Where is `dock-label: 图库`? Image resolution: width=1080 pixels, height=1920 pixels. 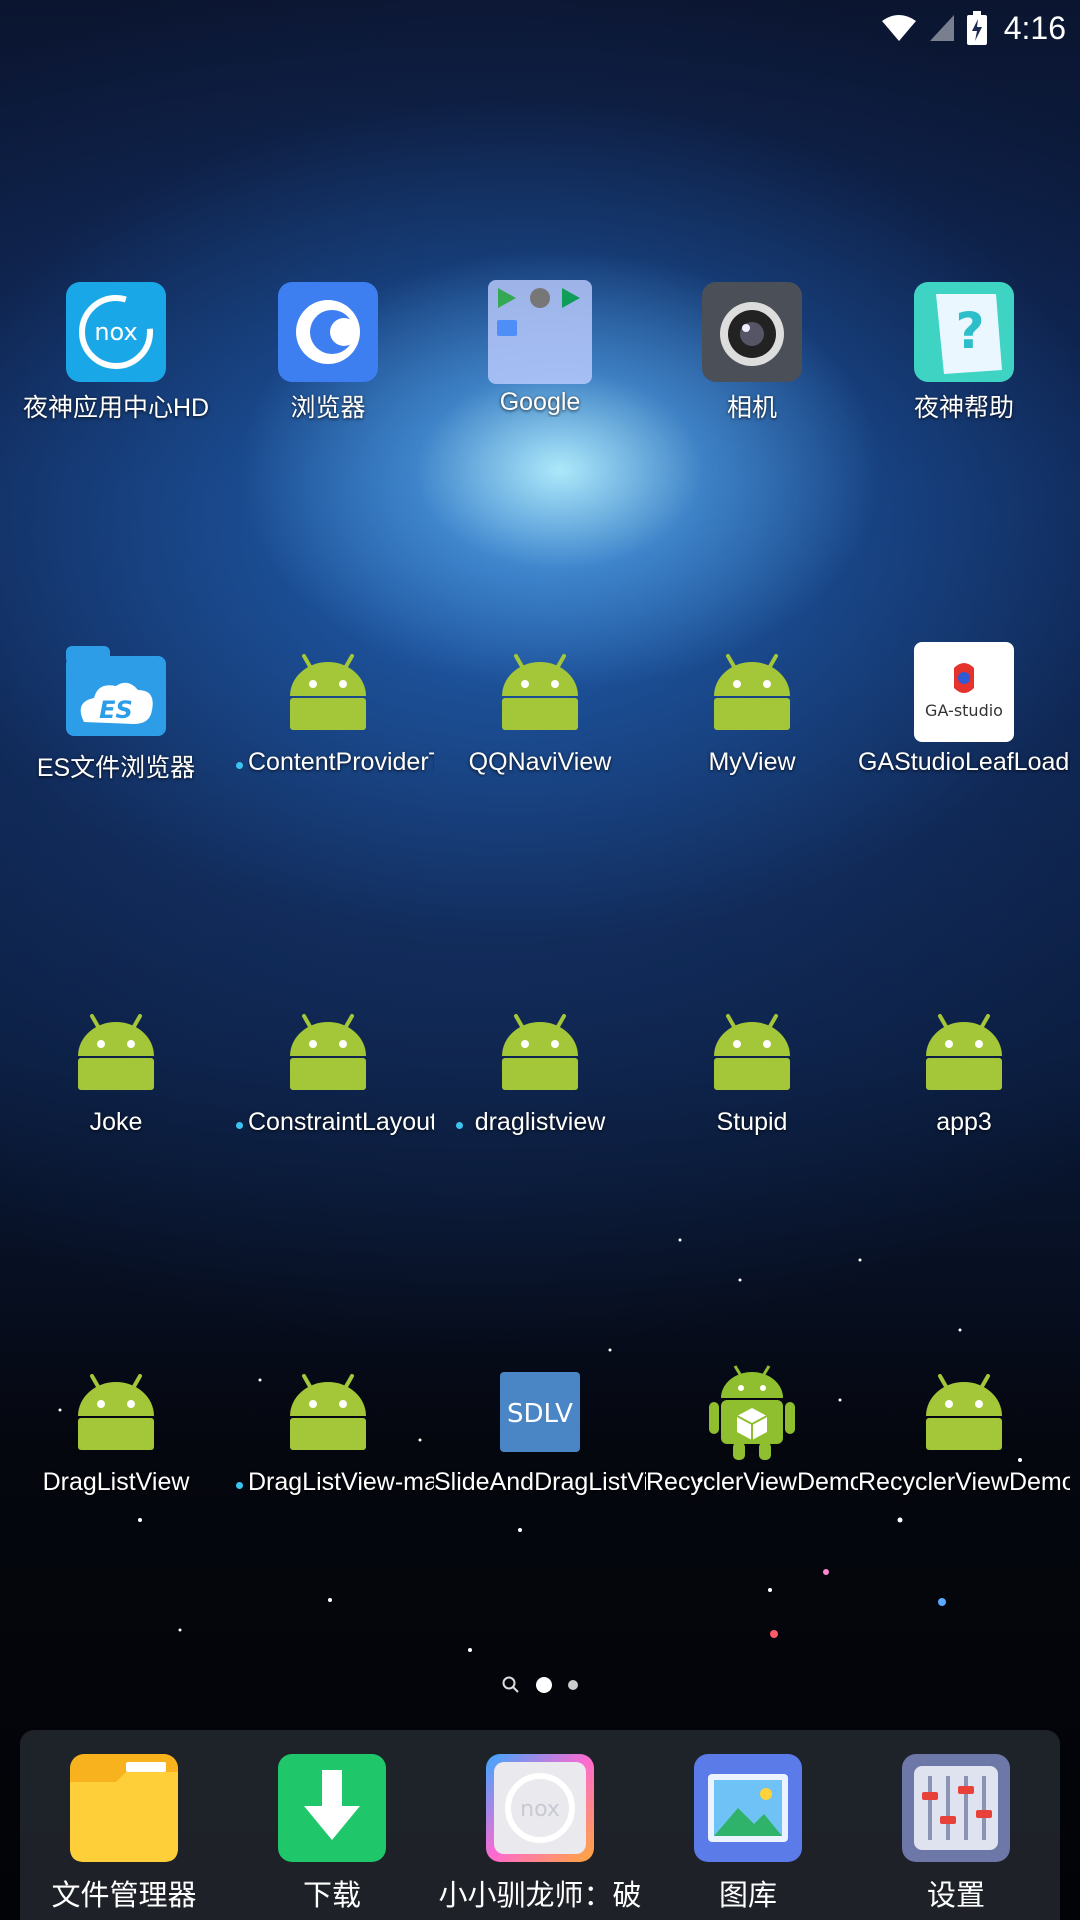
dock-label: 图库 is located at coordinates (747, 1896).